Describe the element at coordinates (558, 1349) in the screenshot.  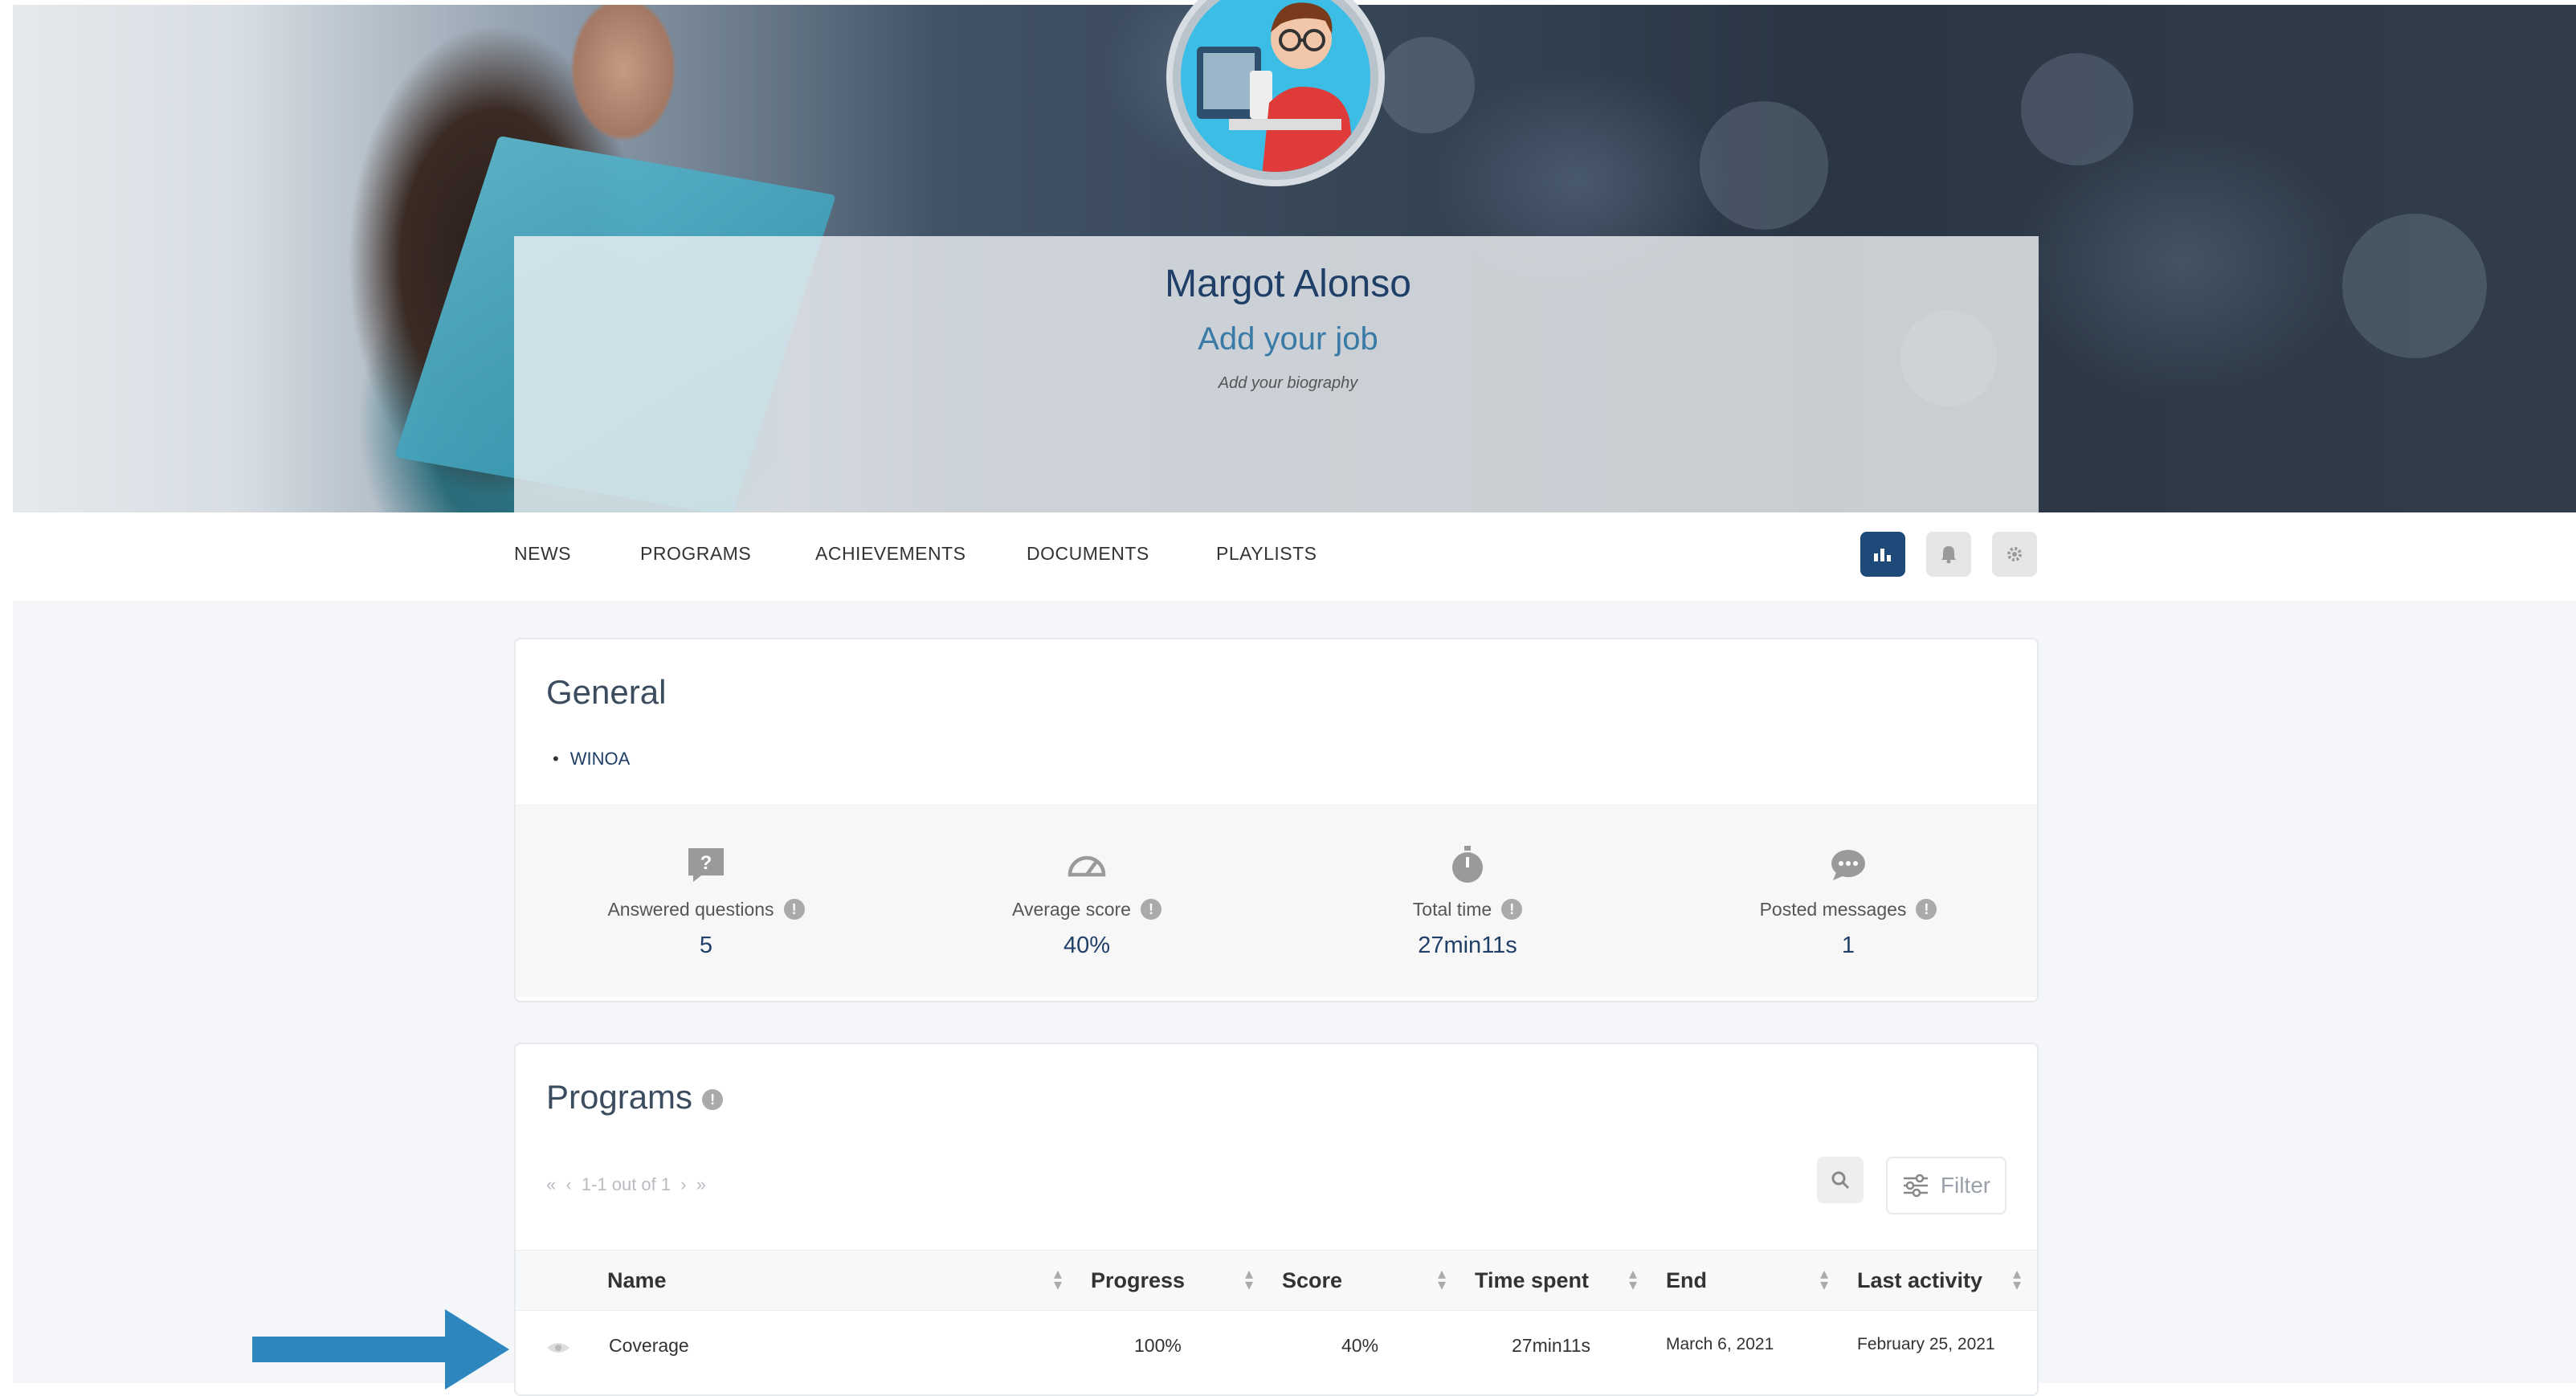
I see `eye-icon` at that location.